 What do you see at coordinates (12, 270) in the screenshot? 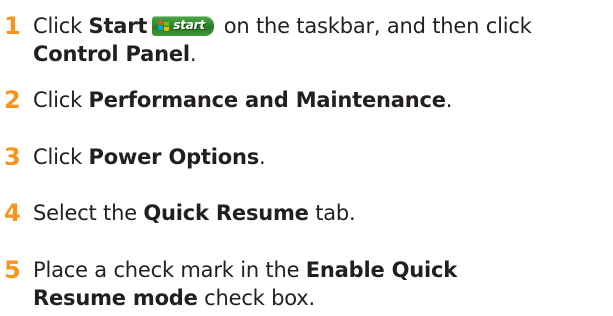
I see `step-number: 5` at bounding box center [12, 270].